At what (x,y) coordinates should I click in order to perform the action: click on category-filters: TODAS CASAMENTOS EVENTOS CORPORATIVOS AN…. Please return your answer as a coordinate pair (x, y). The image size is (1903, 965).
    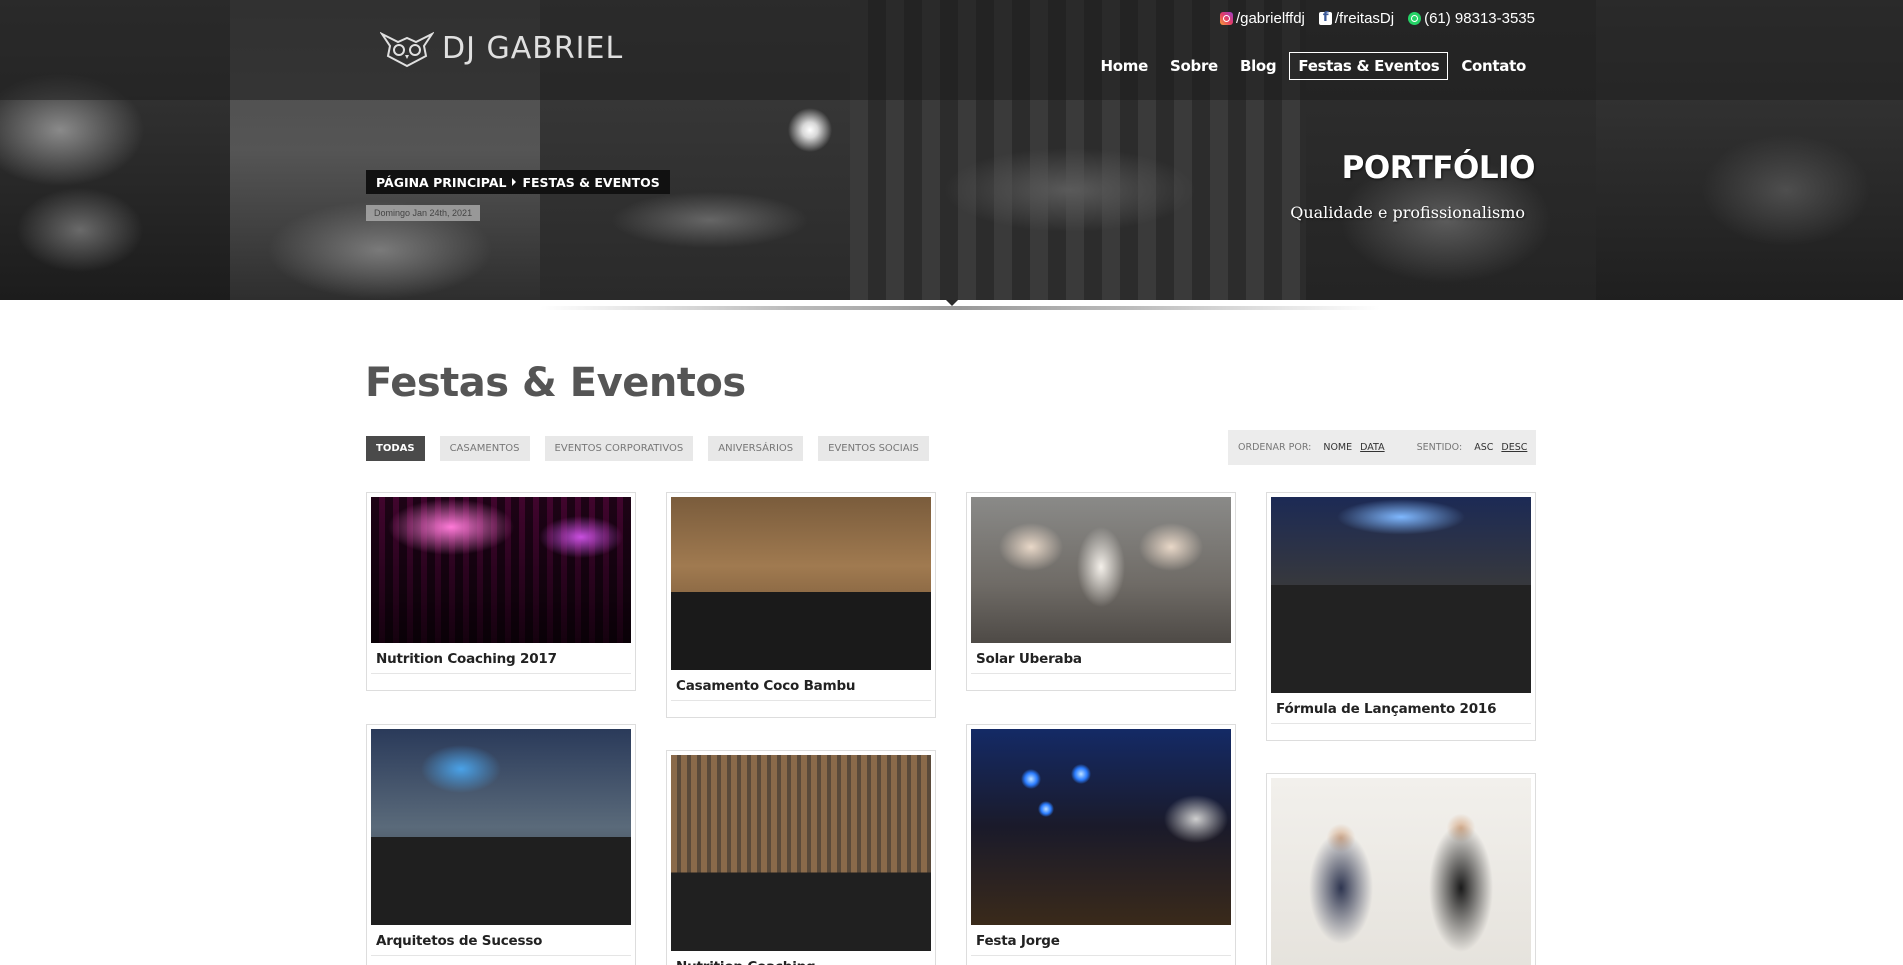
    Looking at the image, I should click on (647, 448).